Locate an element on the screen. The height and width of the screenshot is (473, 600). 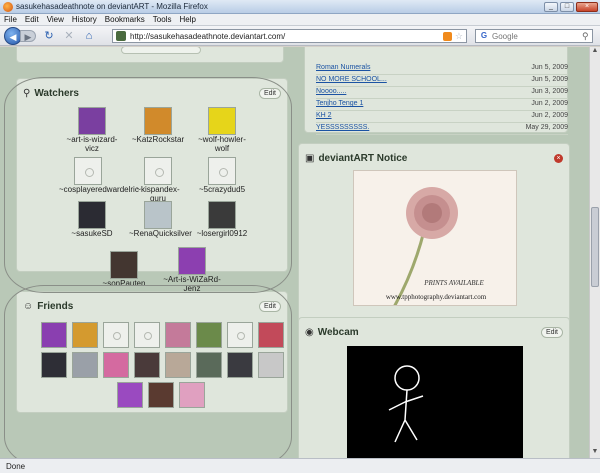
google-icon: G is located at coordinates (484, 36).